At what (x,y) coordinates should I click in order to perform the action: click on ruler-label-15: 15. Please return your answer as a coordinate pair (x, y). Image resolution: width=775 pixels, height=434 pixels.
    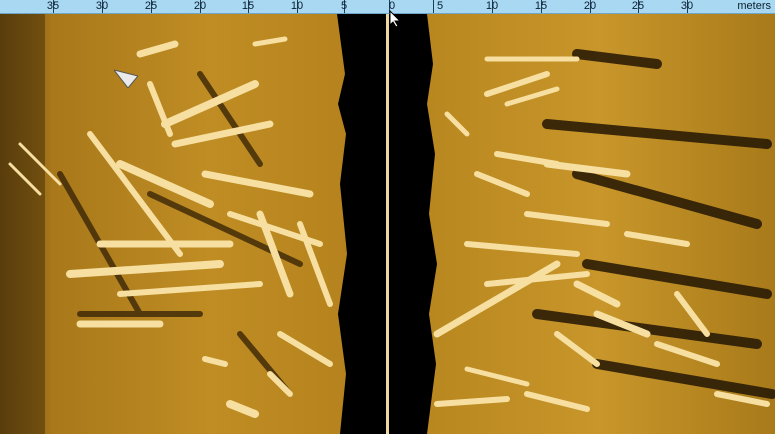
    Looking at the image, I should click on (248, 6).